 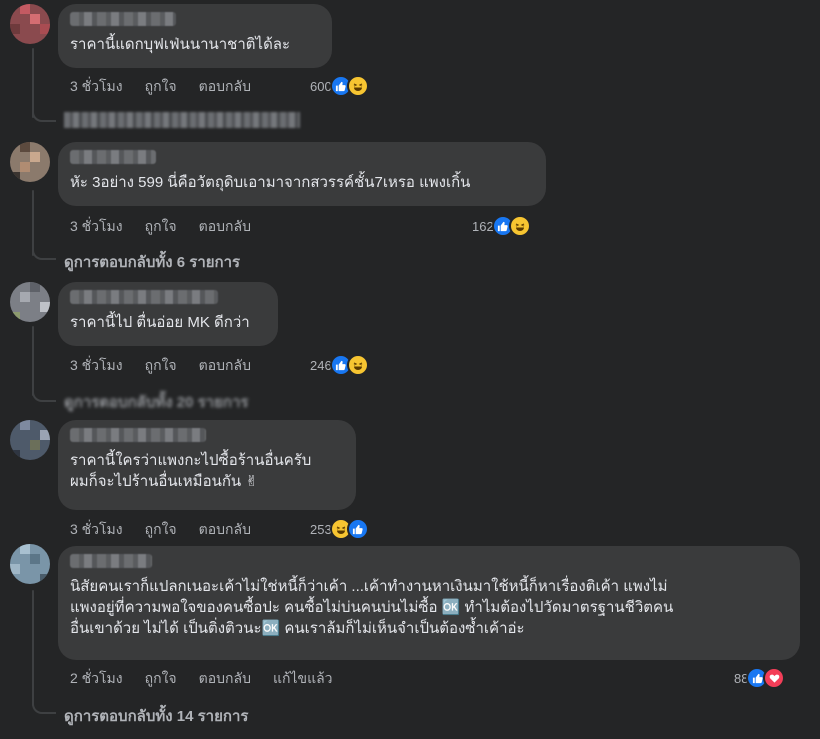 I want to click on reaction-summary: 88, so click(x=760, y=678).